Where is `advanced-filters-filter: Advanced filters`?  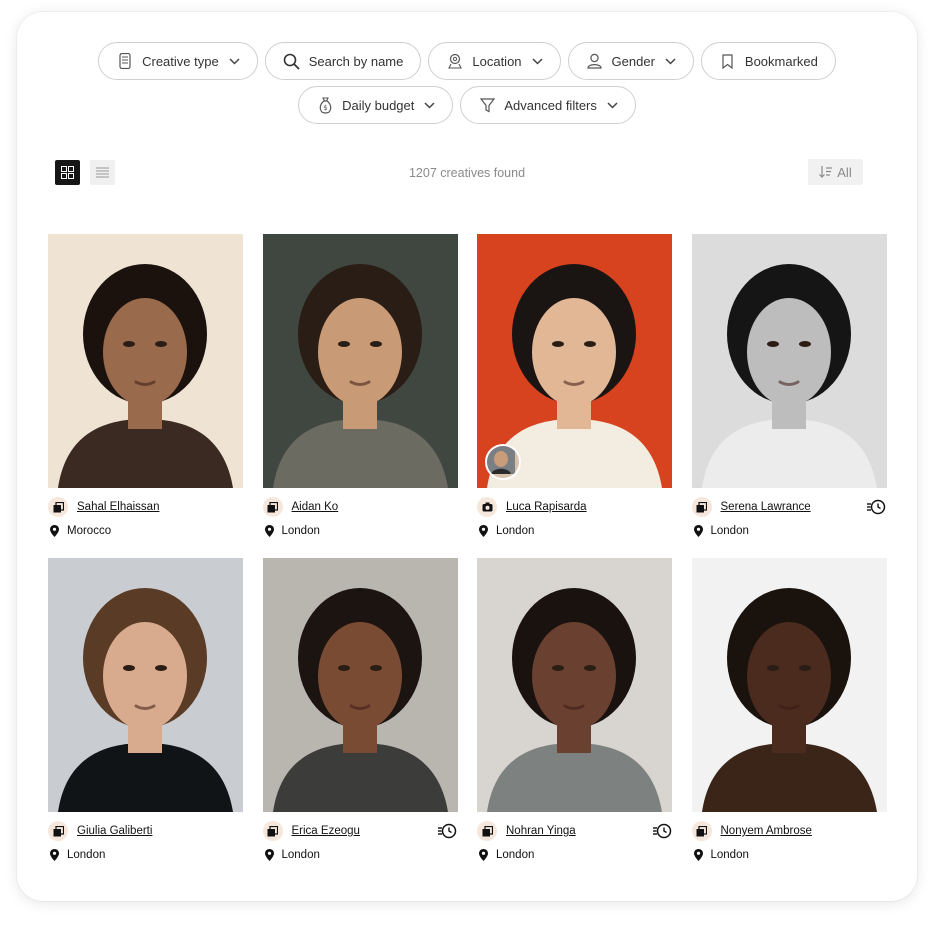
advanced-filters-filter: Advanced filters is located at coordinates (548, 105).